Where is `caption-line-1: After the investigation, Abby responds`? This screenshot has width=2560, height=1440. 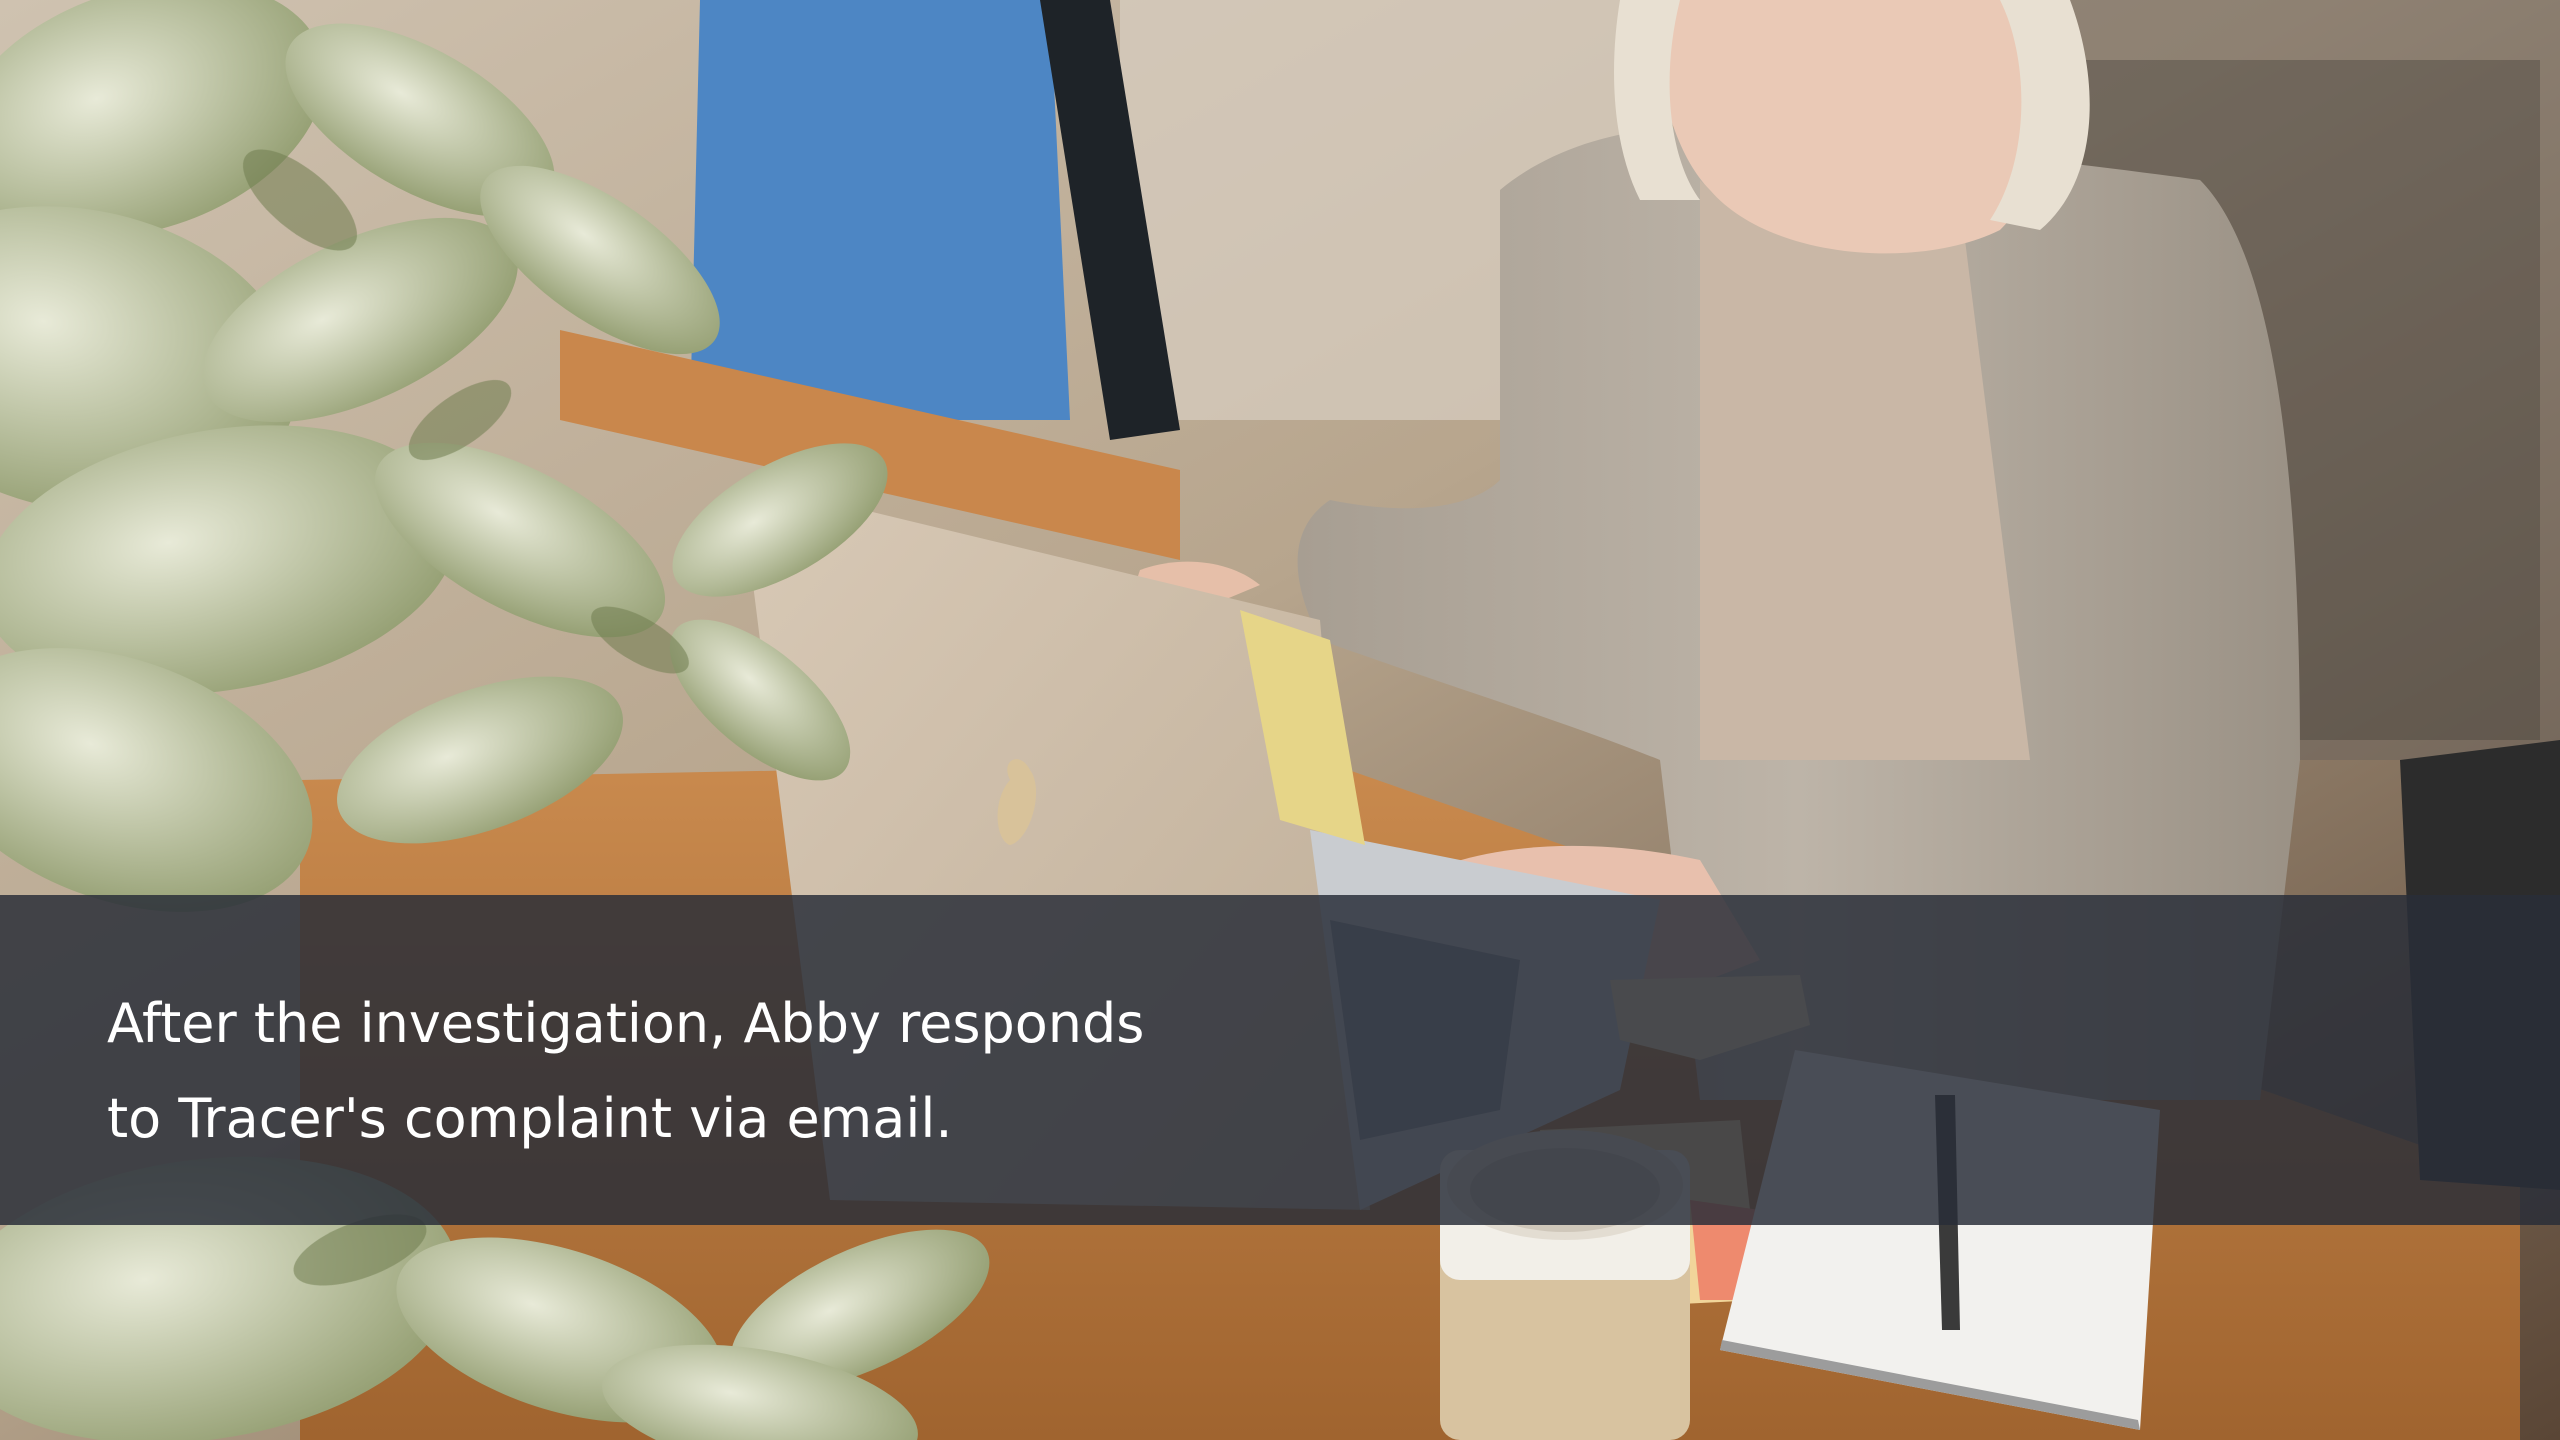 caption-line-1: After the investigation, Abby responds is located at coordinates (626, 1023).